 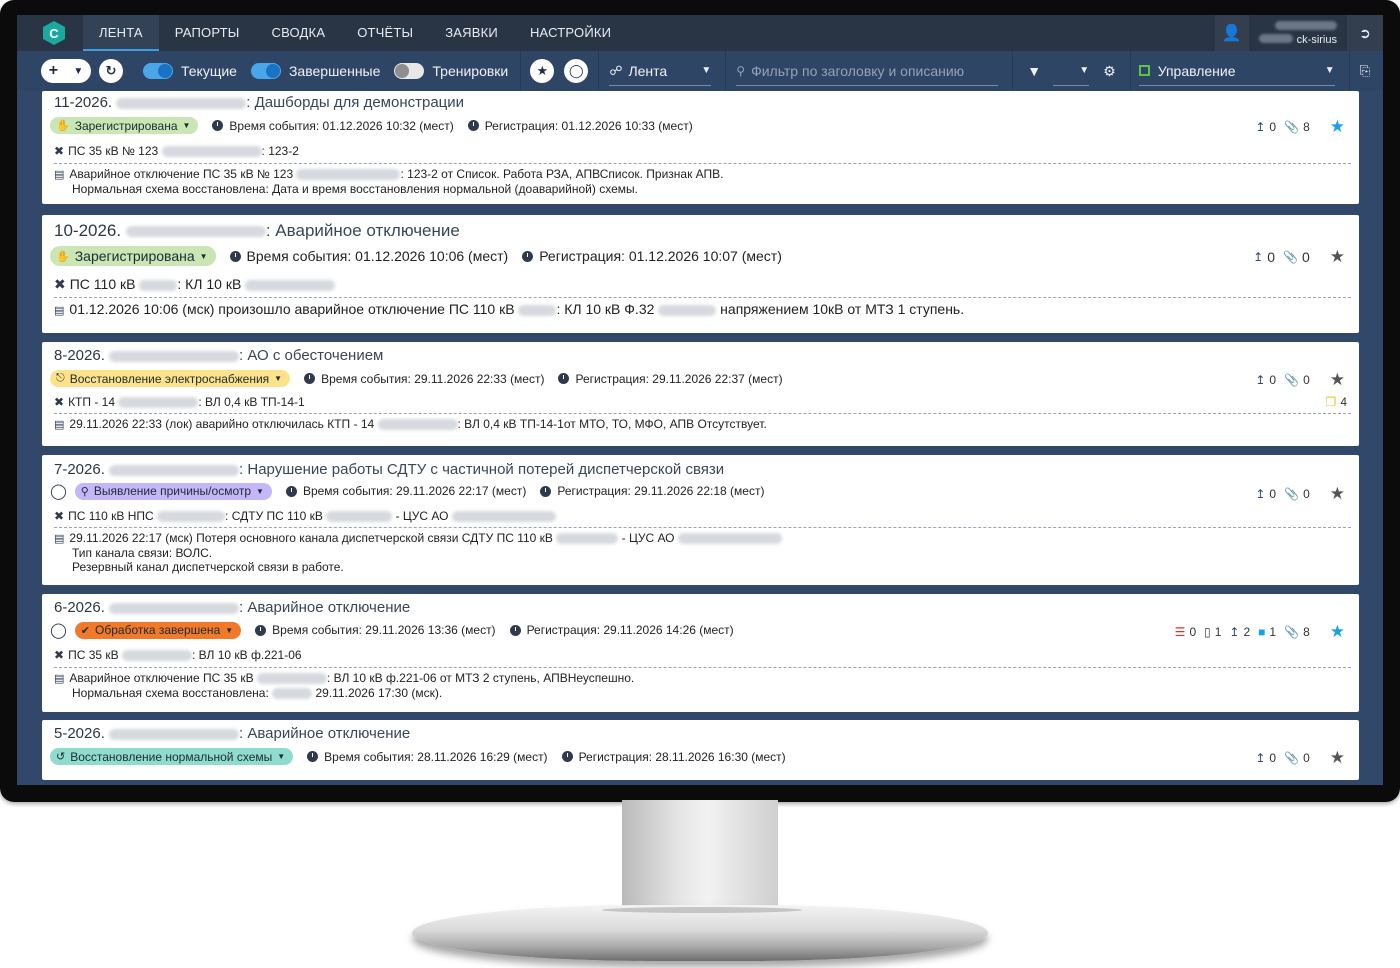 I want to click on status-badge: ✔ Обработка завершена ▼, so click(x=158, y=630).